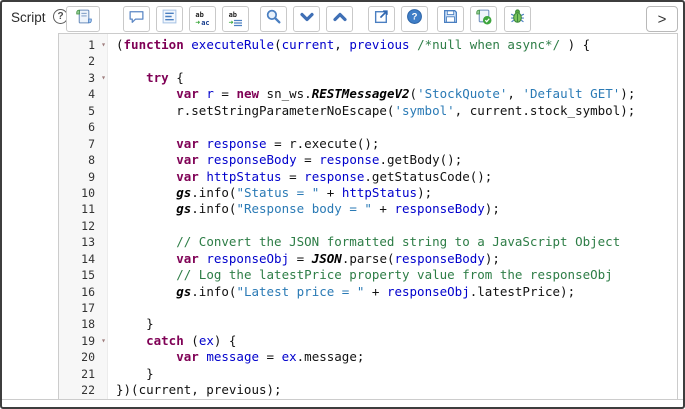 The width and height of the screenshot is (685, 409). What do you see at coordinates (97, 78) in the screenshot?
I see `line-number: 3 ▾` at bounding box center [97, 78].